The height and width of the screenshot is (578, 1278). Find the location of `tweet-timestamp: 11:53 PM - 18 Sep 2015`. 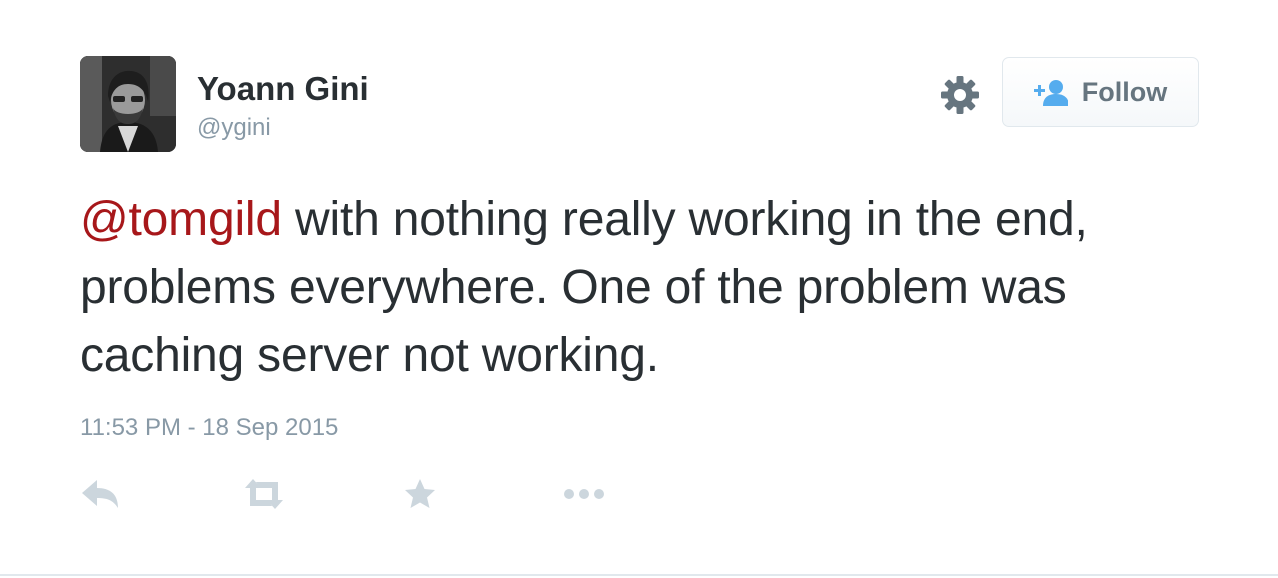

tweet-timestamp: 11:53 PM - 18 Sep 2015 is located at coordinates (209, 428).